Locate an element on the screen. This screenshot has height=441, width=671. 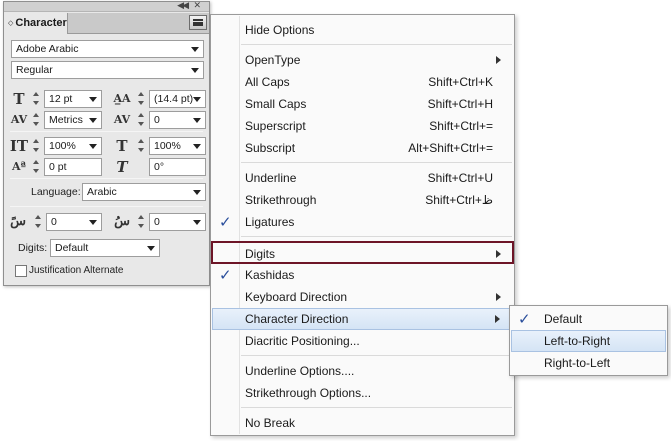
menu-item-shortcut: Shift+Ctrl+ظ is located at coordinates (459, 200).